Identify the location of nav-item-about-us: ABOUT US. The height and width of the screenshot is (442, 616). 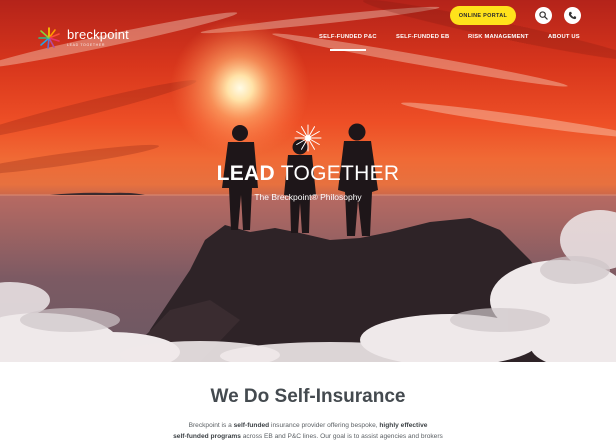
(564, 37).